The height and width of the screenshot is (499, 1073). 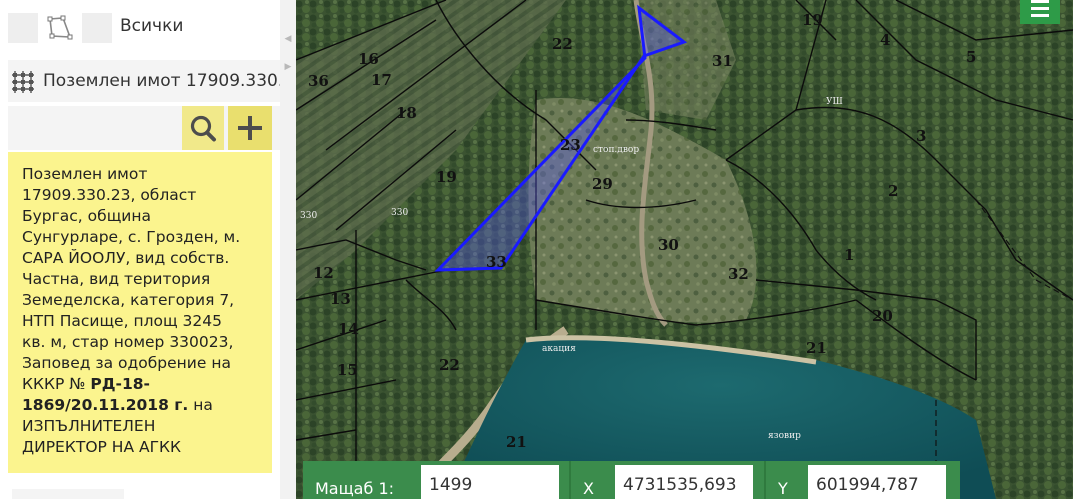 What do you see at coordinates (882, 316) in the screenshot?
I see `plot-label: 20` at bounding box center [882, 316].